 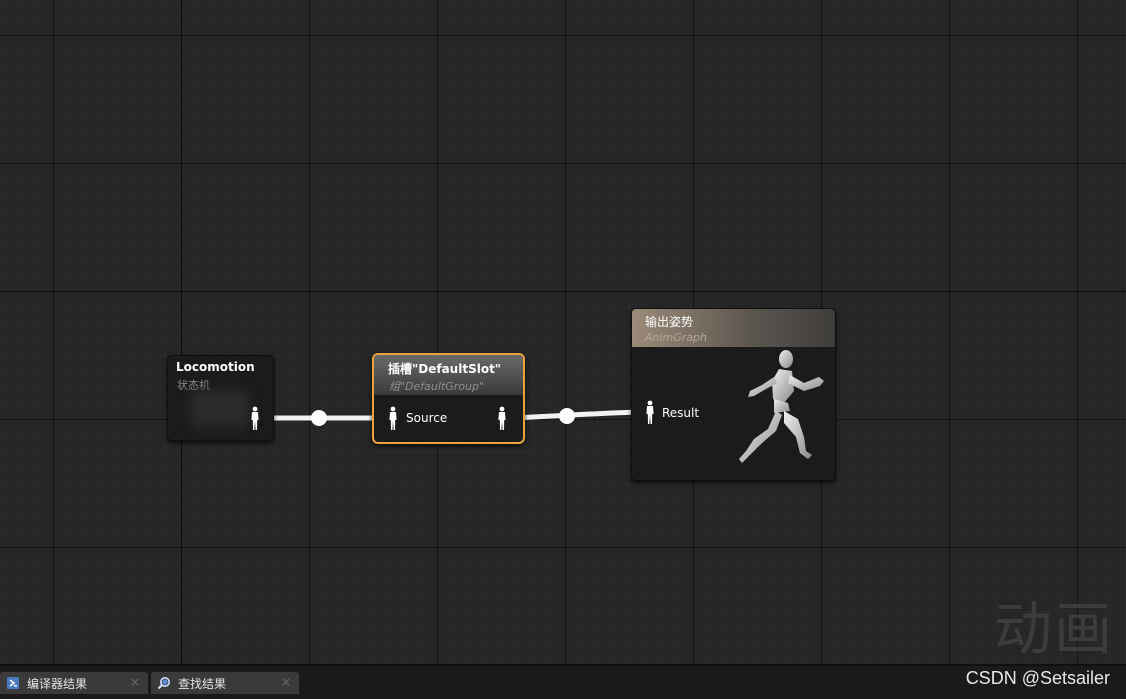 What do you see at coordinates (781, 406) in the screenshot?
I see `running-mannequin-icon` at bounding box center [781, 406].